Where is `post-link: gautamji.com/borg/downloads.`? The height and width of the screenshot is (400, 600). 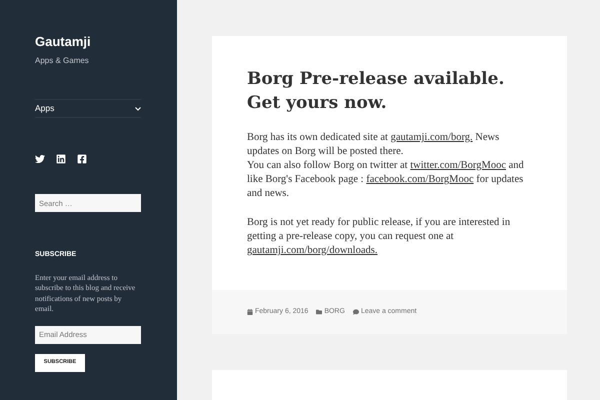 post-link: gautamji.com/borg/downloads. is located at coordinates (312, 250).